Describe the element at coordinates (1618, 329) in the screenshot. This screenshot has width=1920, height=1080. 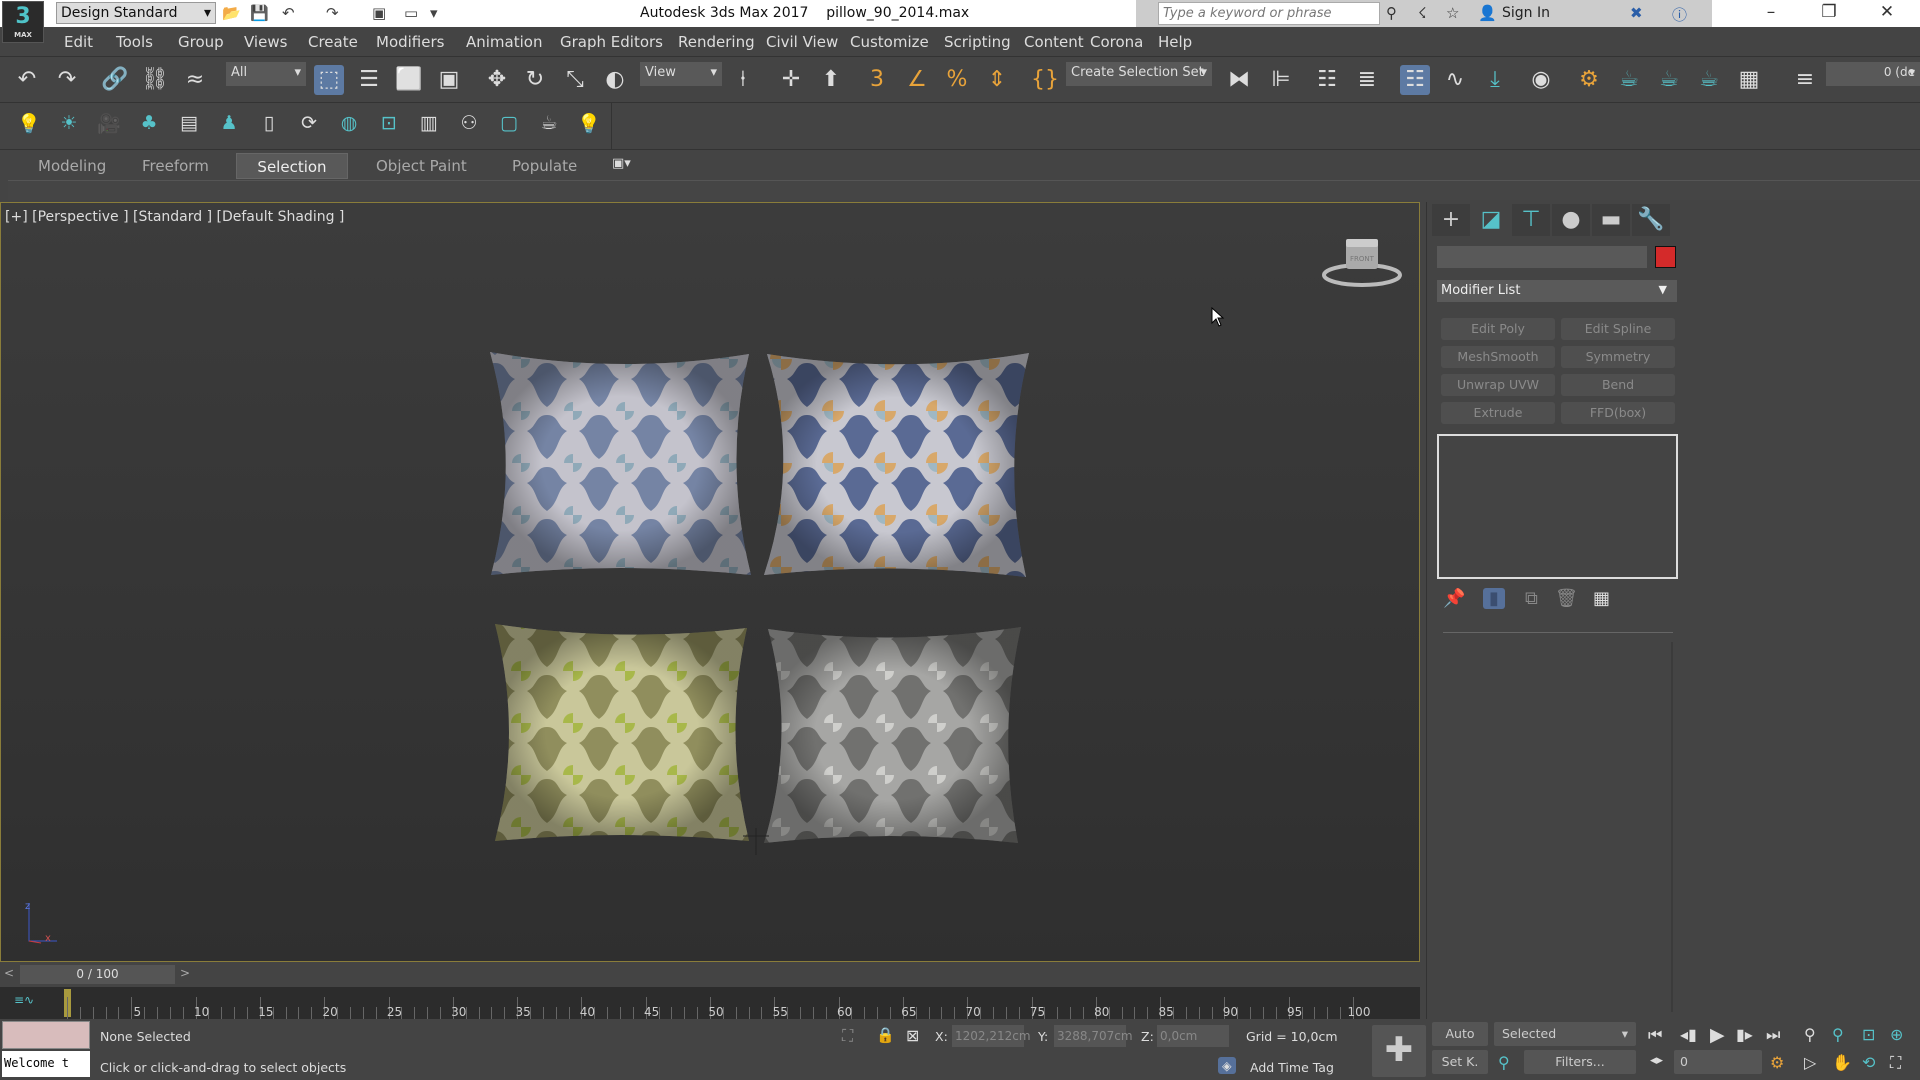
I see `edit-spline-button: Edit Spline` at that location.